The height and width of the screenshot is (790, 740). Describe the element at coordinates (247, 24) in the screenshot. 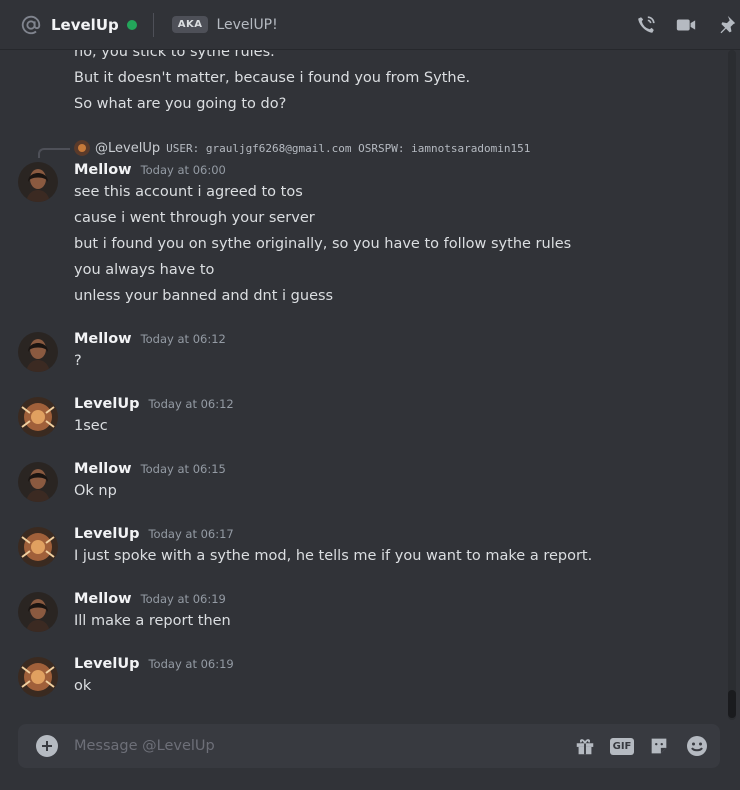

I see `aka-name: LevelUP!` at that location.